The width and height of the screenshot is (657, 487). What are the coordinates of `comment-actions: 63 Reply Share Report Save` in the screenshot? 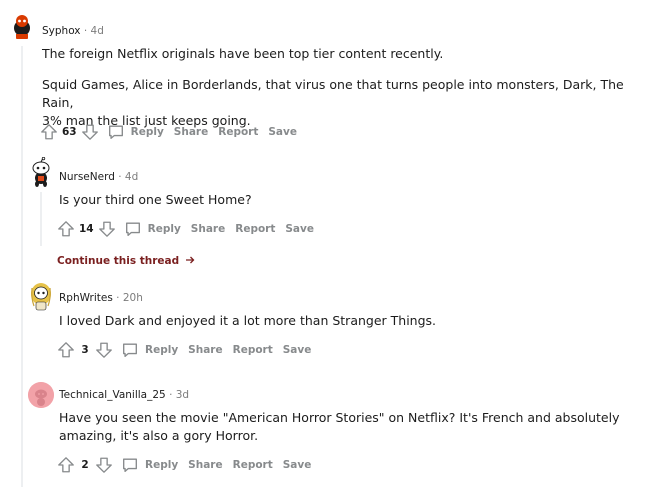 It's located at (168, 132).